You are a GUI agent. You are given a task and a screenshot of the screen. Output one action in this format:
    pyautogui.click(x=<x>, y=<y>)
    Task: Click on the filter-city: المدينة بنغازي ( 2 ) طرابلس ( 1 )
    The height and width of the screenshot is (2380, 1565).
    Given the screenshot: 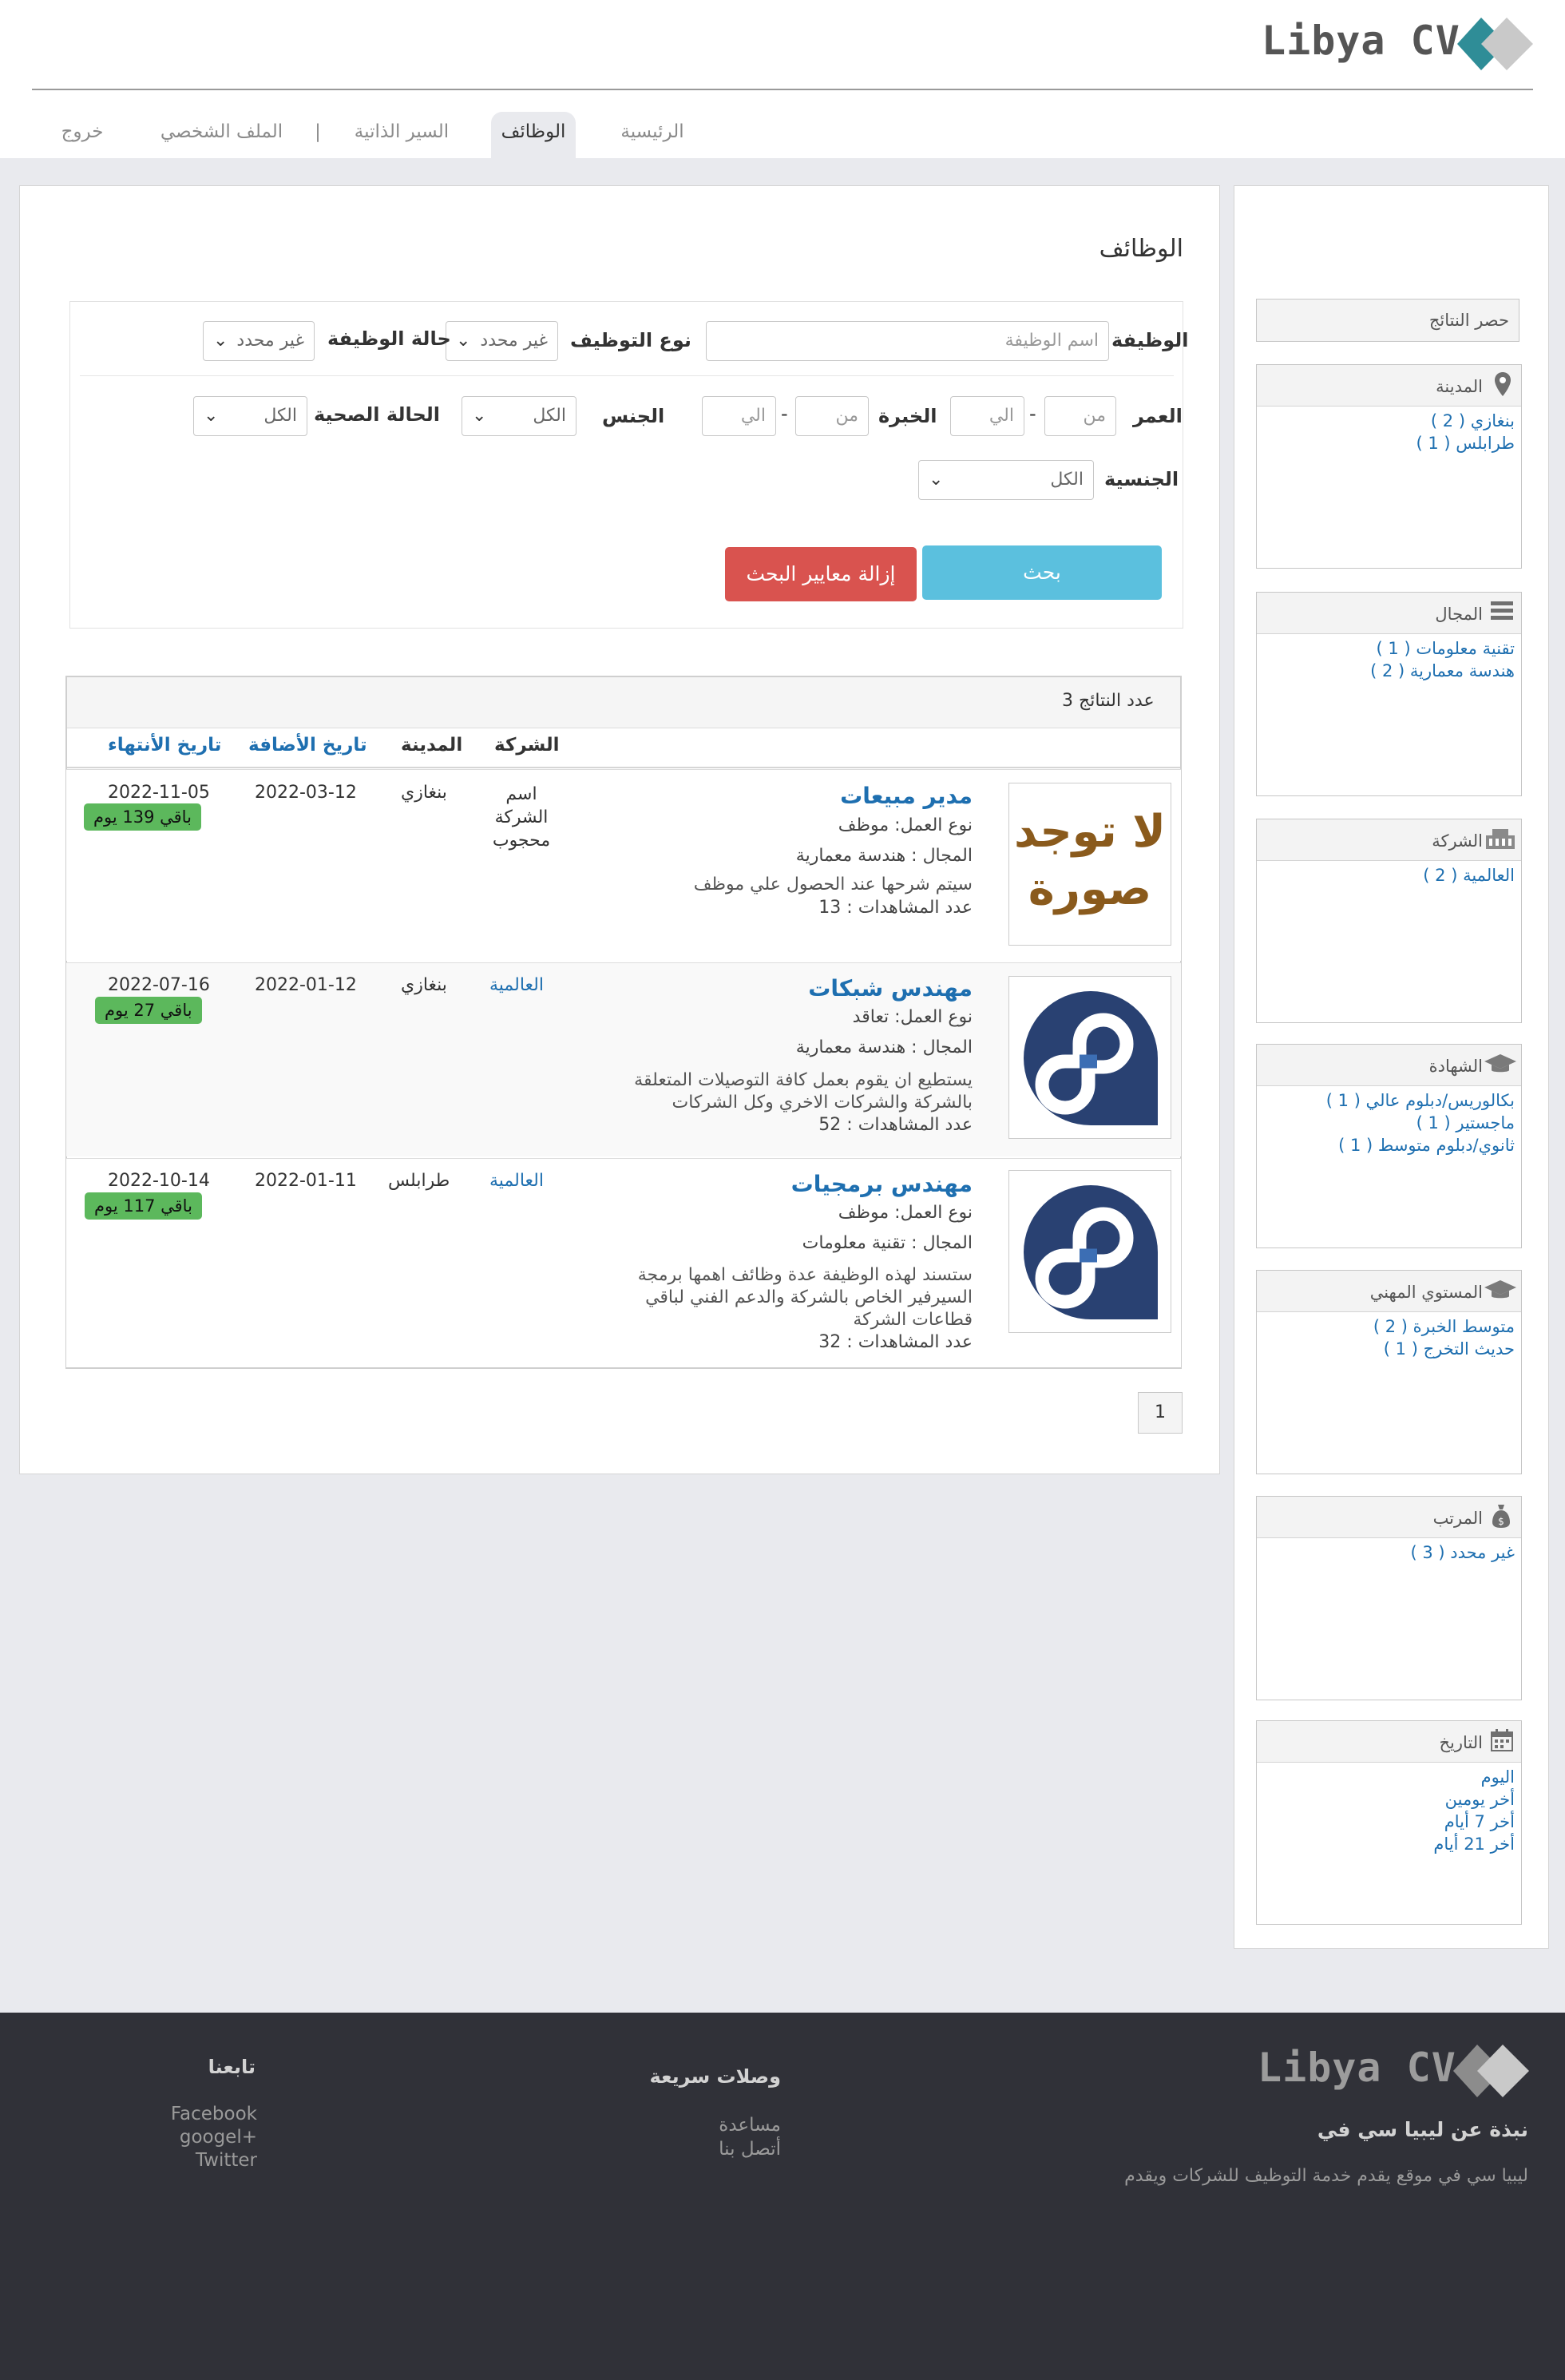 What is the action you would take?
    pyautogui.click(x=1389, y=466)
    